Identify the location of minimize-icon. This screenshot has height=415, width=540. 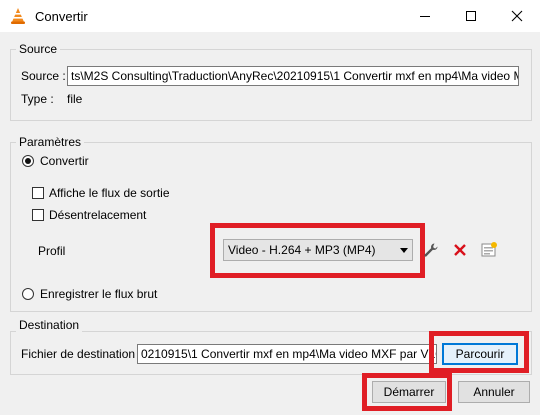
(425, 16).